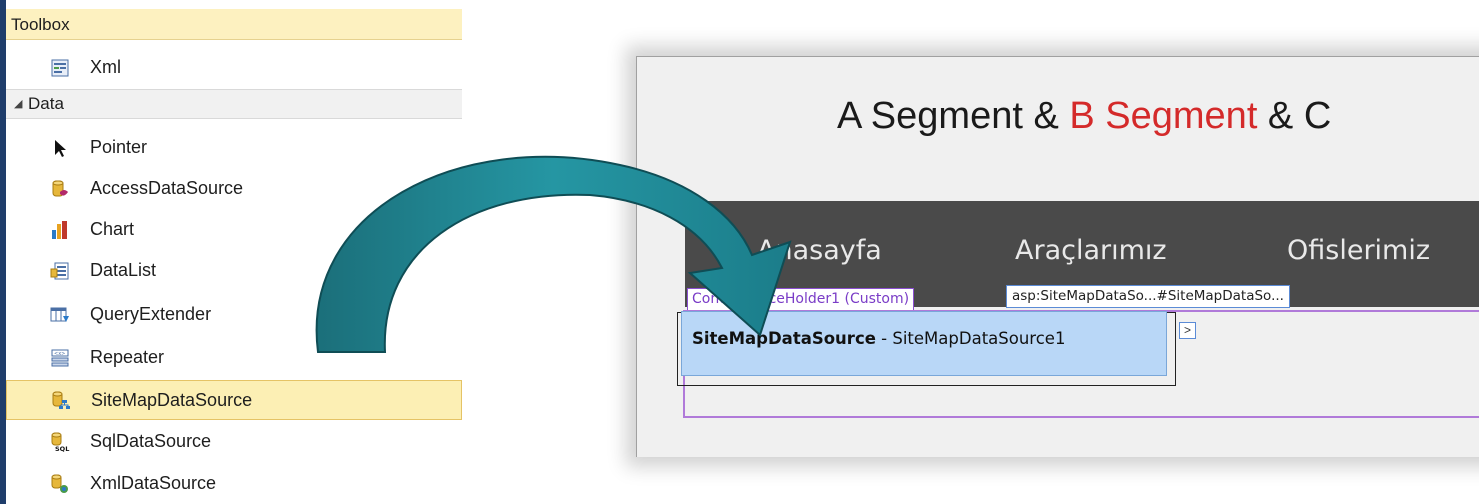 The image size is (1479, 504). What do you see at coordinates (979, 338) in the screenshot?
I see `control-id-label: SiteMapDataSource1` at bounding box center [979, 338].